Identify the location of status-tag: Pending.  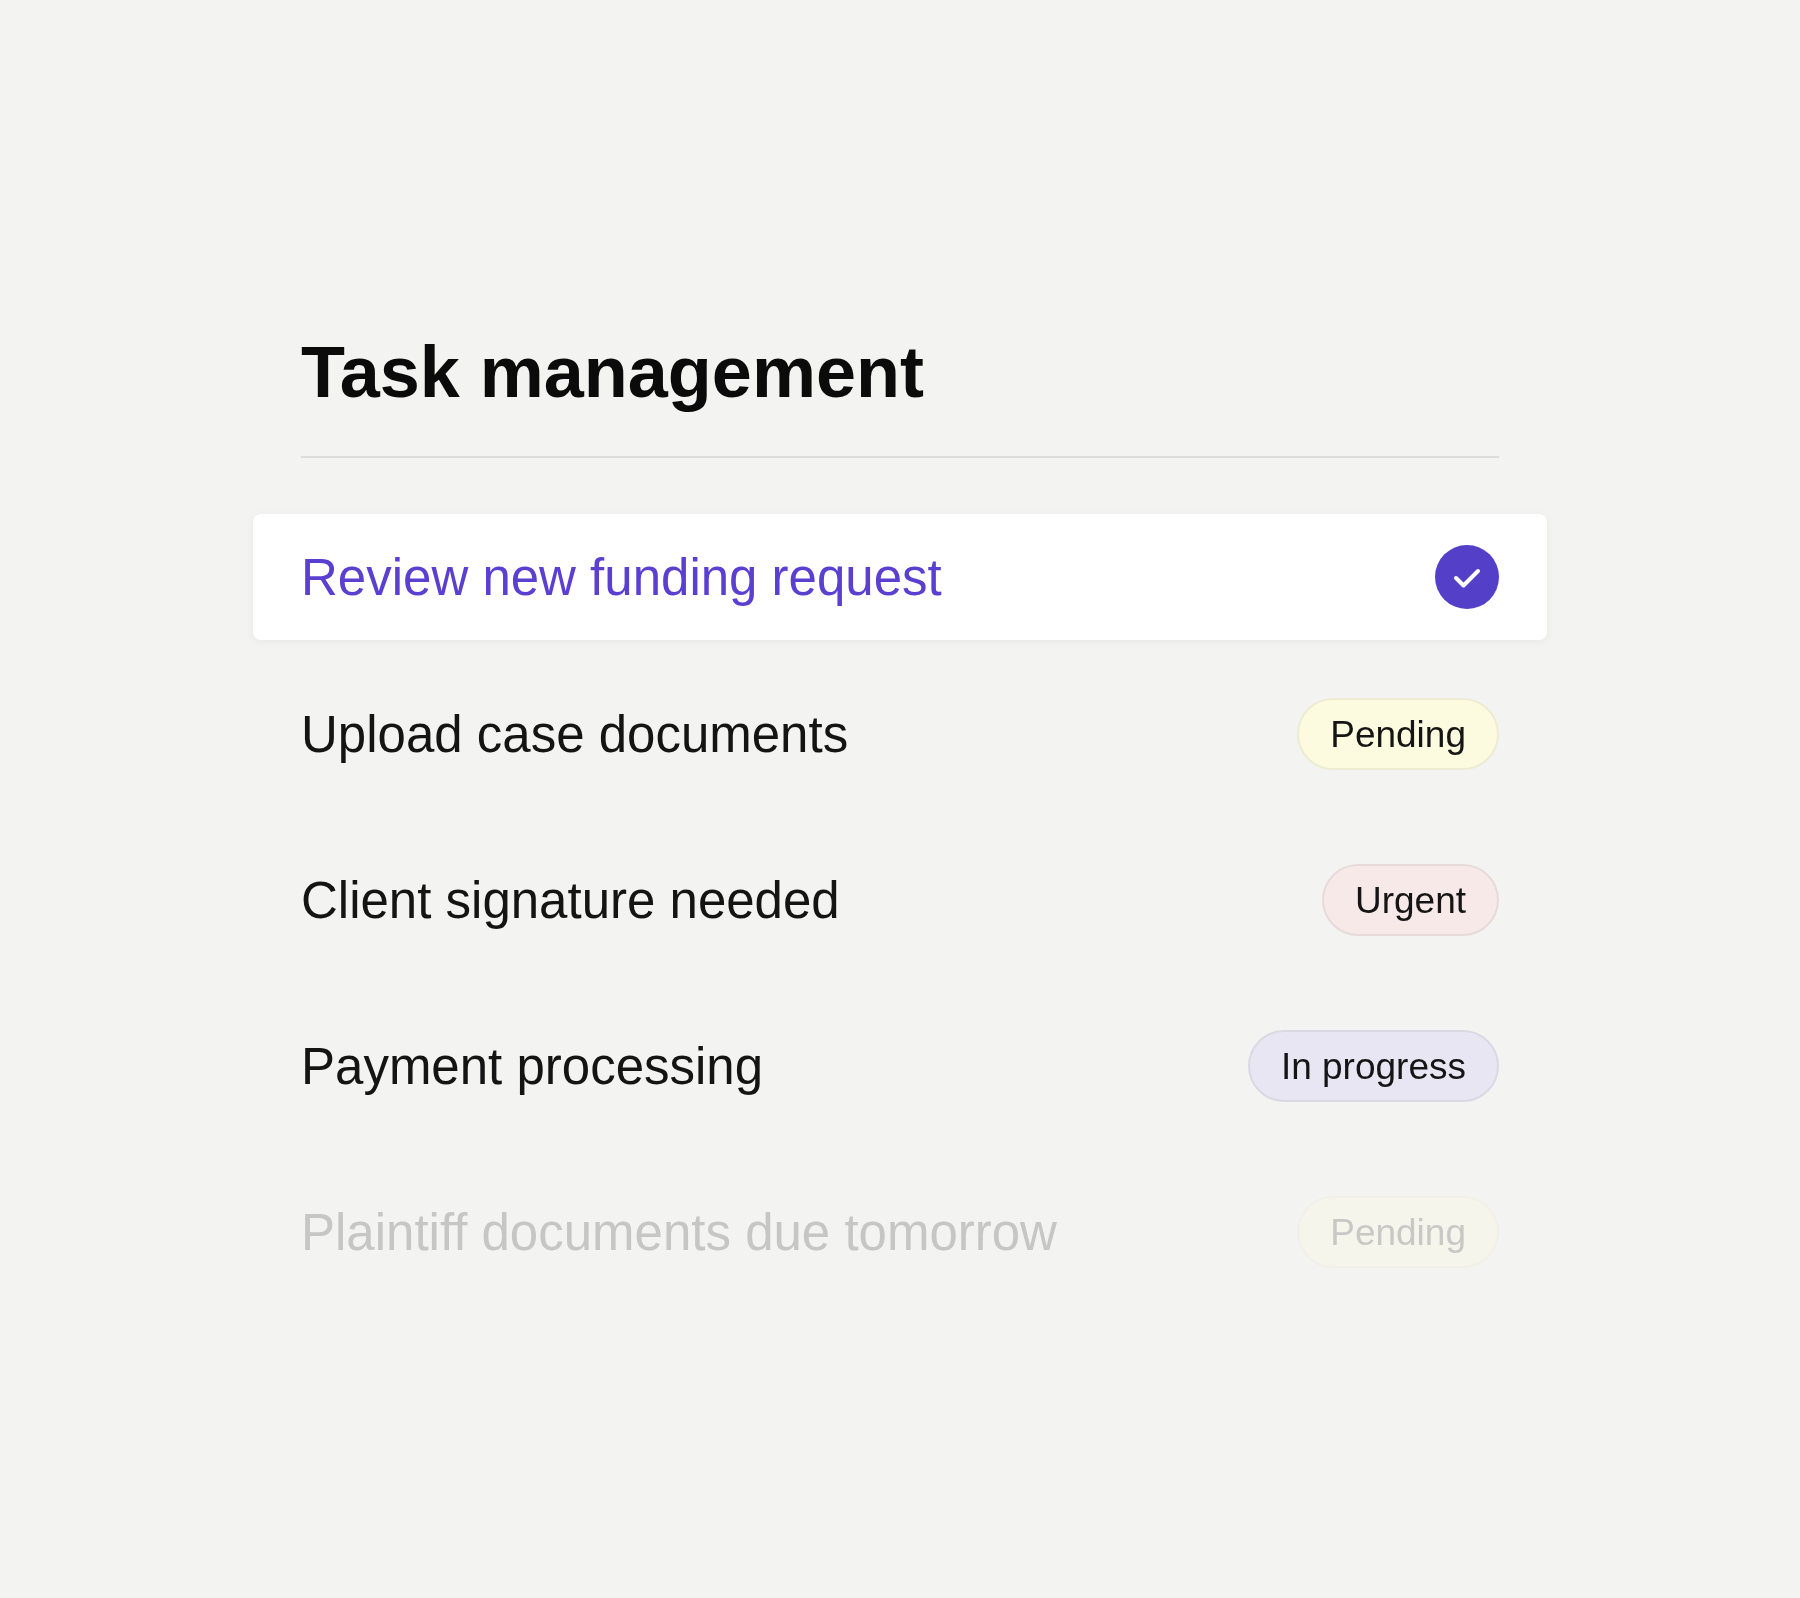
(1398, 734).